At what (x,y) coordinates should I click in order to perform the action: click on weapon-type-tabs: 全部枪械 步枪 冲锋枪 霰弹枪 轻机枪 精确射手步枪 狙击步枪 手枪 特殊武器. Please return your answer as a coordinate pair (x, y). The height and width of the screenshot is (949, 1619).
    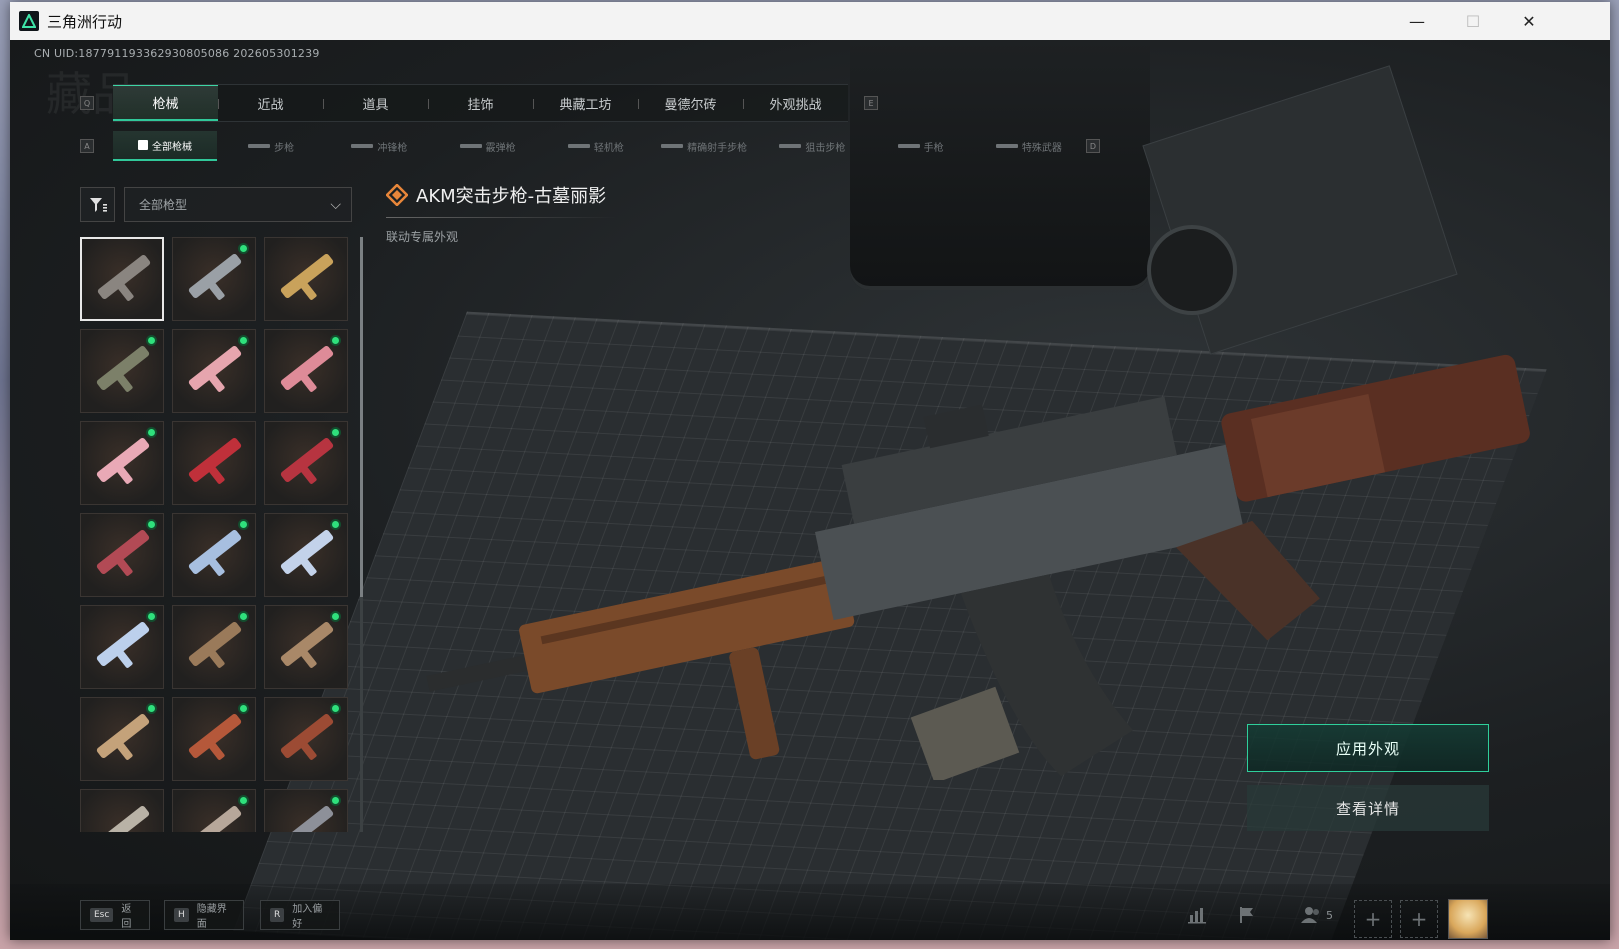
    Looking at the image, I should click on (598, 146).